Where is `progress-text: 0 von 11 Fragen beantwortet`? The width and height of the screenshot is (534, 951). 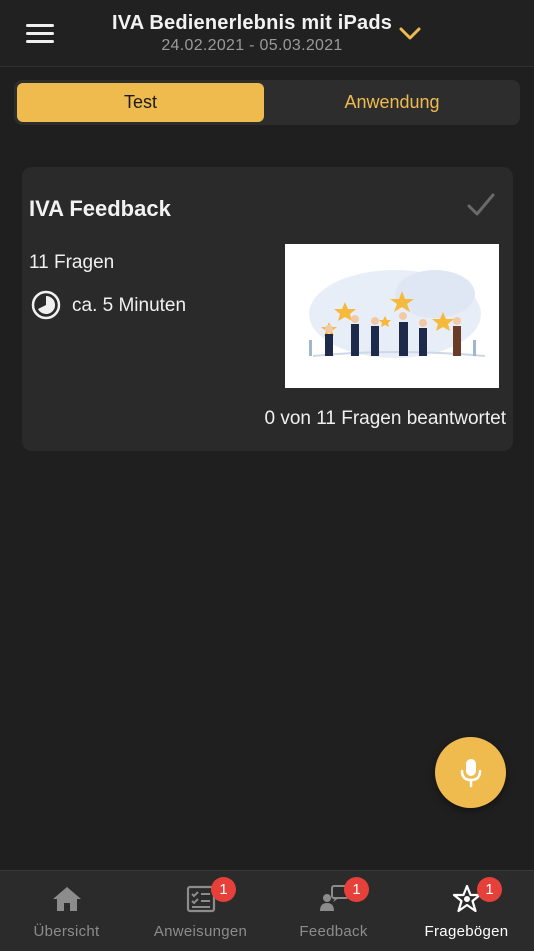 progress-text: 0 von 11 Fragen beantwortet is located at coordinates (385, 418).